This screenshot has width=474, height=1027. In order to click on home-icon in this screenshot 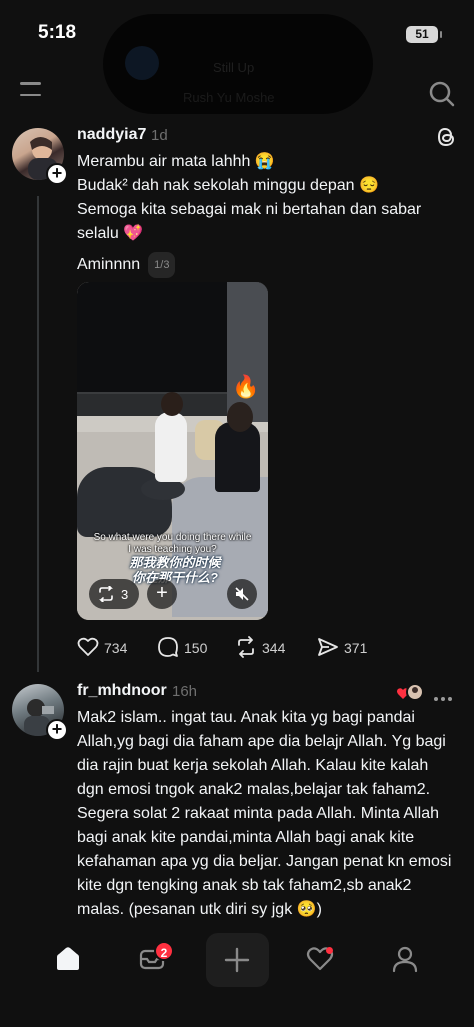, I will do `click(68, 958)`.